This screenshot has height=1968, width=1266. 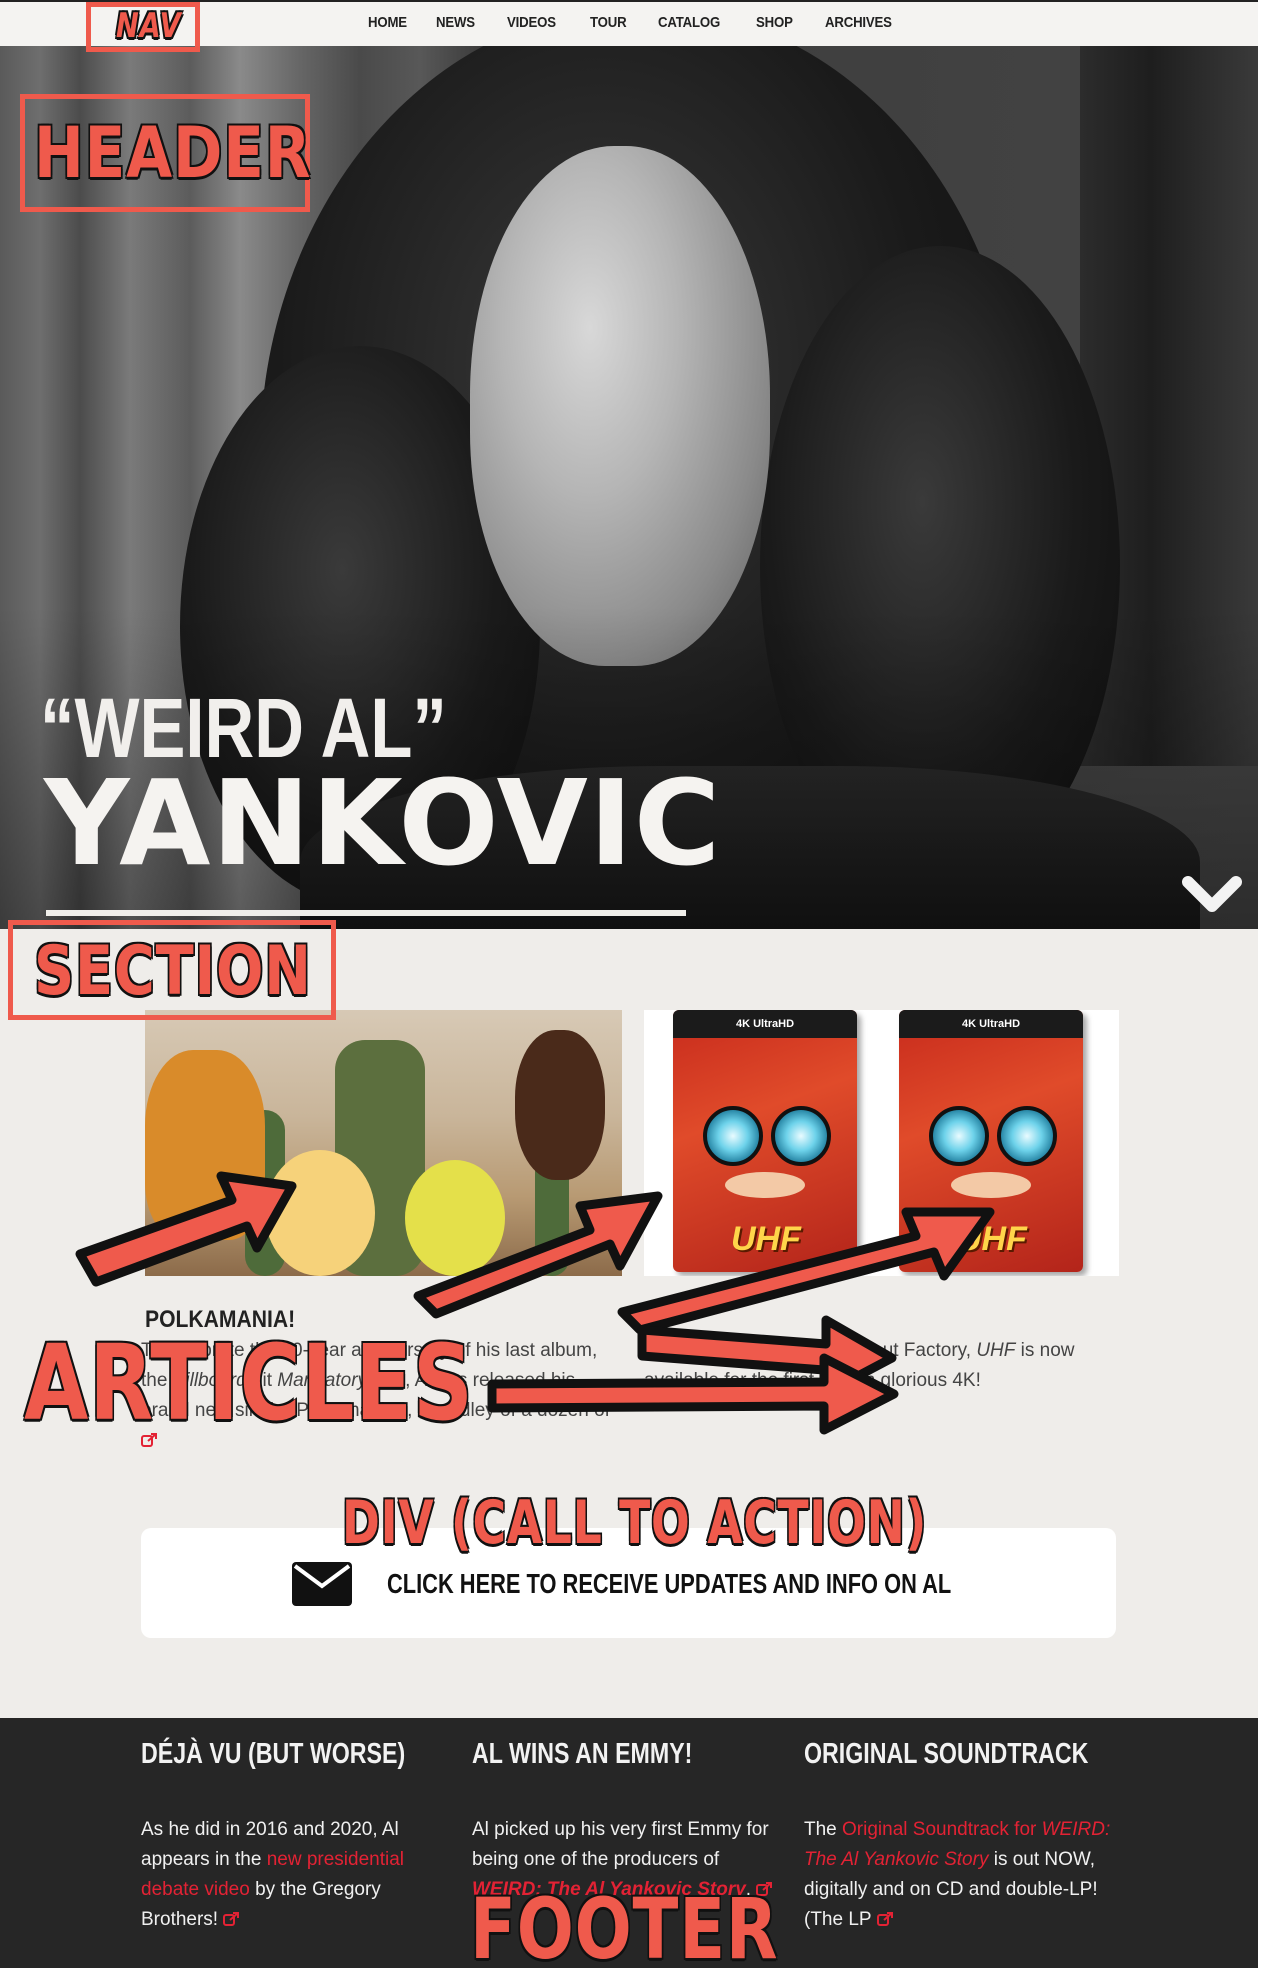 What do you see at coordinates (383, 823) in the screenshot?
I see `hero-title-line2: YANKOVIC` at bounding box center [383, 823].